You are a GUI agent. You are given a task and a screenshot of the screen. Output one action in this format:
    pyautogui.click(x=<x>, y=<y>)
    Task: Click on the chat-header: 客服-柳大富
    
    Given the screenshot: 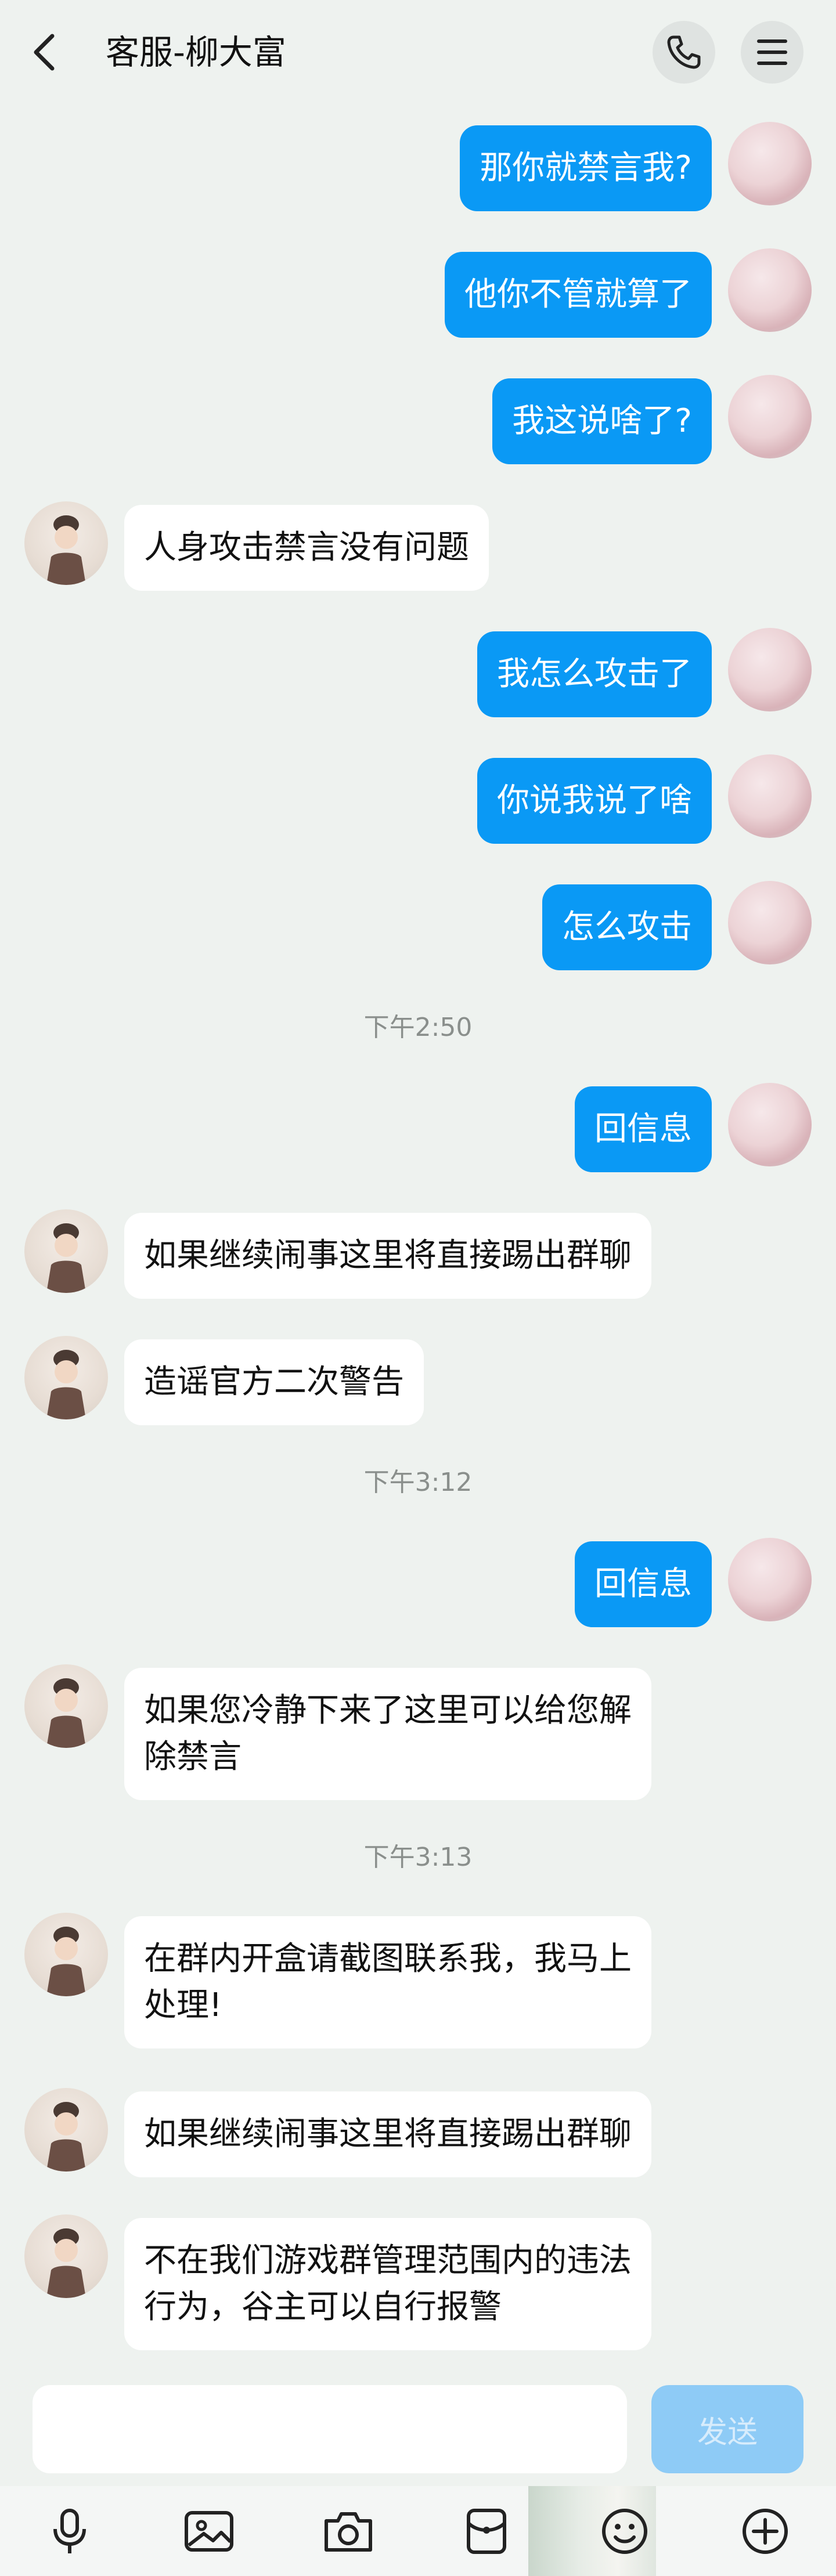 What is the action you would take?
    pyautogui.click(x=418, y=52)
    